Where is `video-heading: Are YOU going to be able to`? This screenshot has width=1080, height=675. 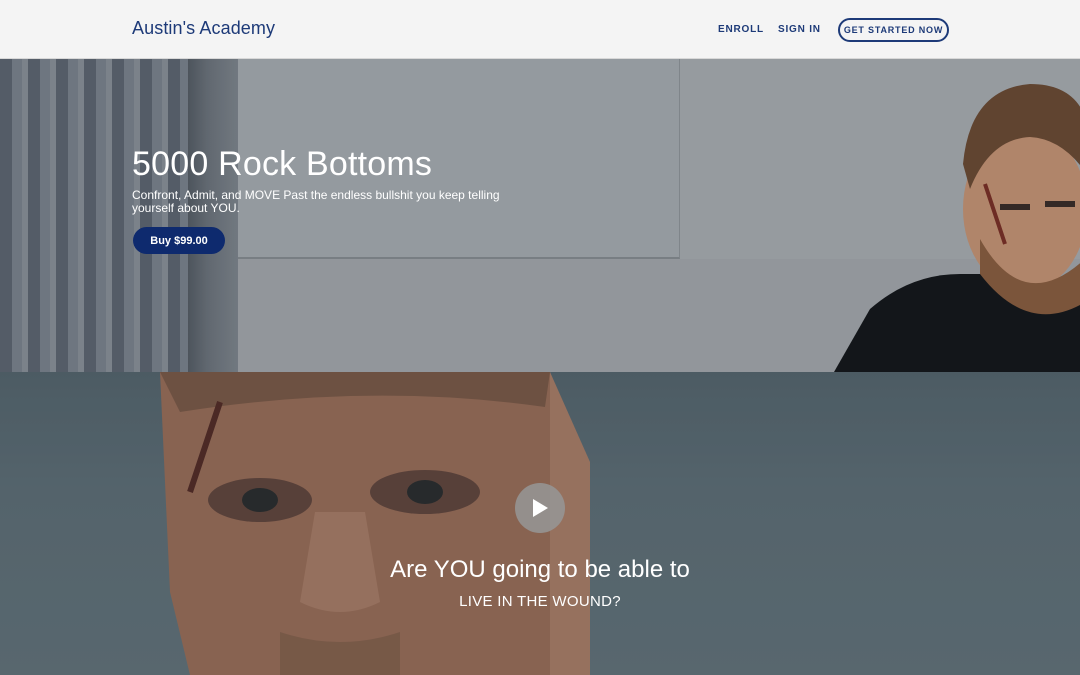 video-heading: Are YOU going to be able to is located at coordinates (540, 569).